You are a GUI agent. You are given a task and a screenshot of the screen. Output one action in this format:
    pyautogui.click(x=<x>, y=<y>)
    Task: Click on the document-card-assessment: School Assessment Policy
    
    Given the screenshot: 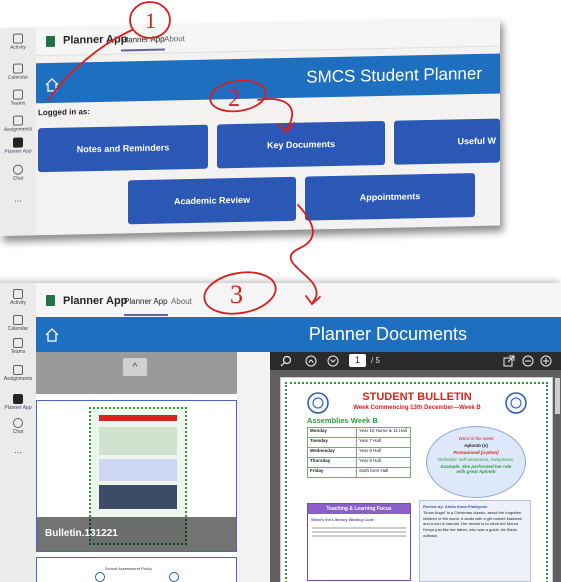 What is the action you would take?
    pyautogui.click(x=136, y=569)
    